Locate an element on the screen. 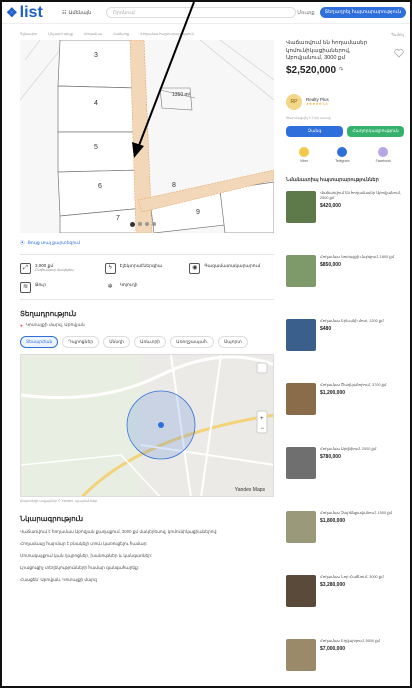  pin-icon: ● is located at coordinates (21, 325).